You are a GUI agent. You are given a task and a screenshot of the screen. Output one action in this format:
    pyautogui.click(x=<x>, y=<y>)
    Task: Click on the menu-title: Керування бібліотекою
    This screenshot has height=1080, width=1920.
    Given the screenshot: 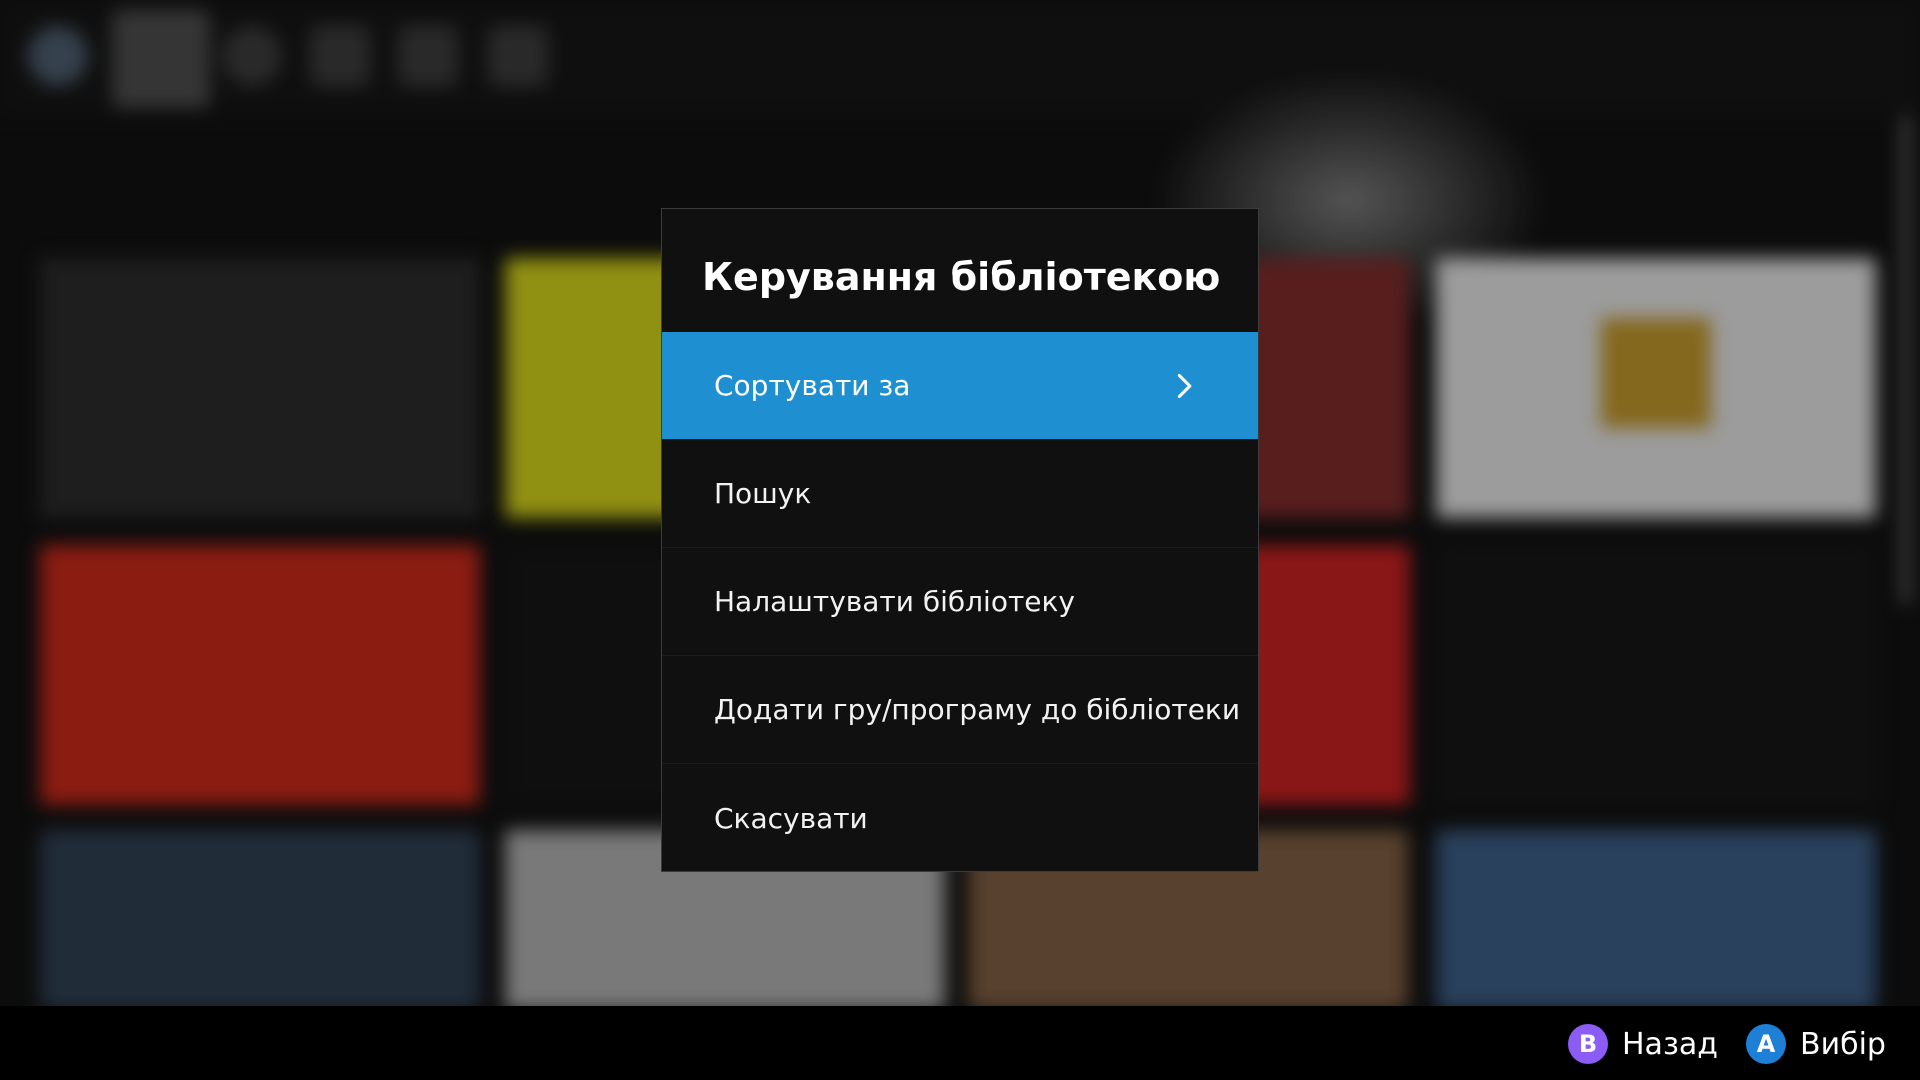 What is the action you would take?
    pyautogui.click(x=961, y=277)
    